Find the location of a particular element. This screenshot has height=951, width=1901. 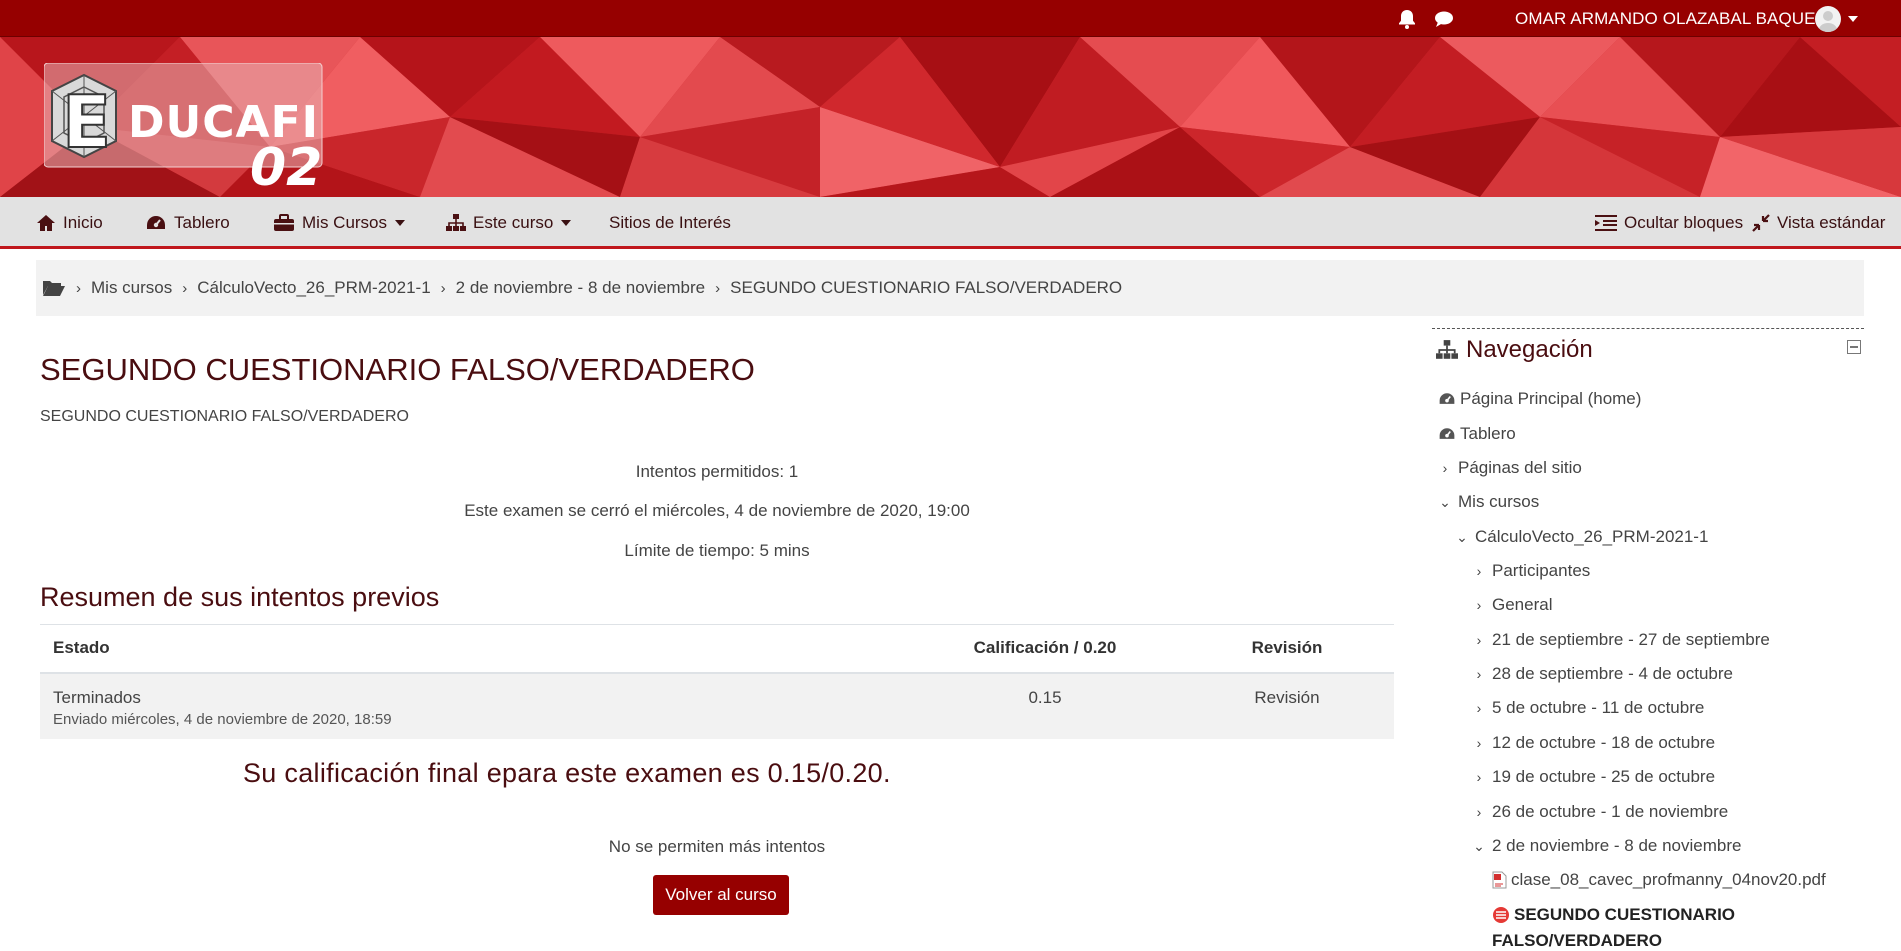

nav-tree-participants: › Participantes is located at coordinates (1531, 571).